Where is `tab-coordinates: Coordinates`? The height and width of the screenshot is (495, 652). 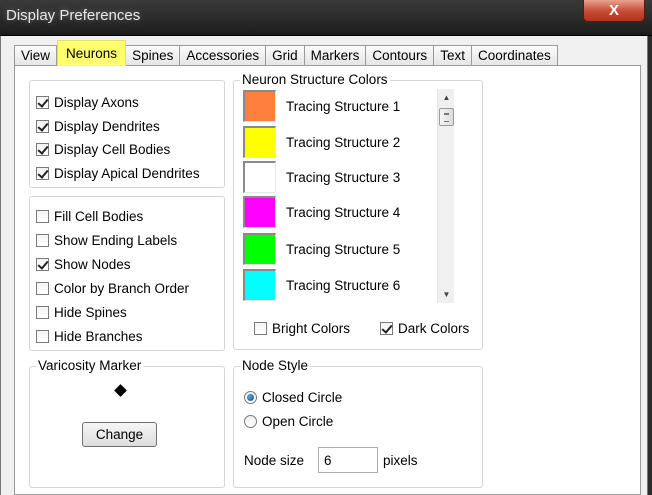
tab-coordinates: Coordinates is located at coordinates (514, 55).